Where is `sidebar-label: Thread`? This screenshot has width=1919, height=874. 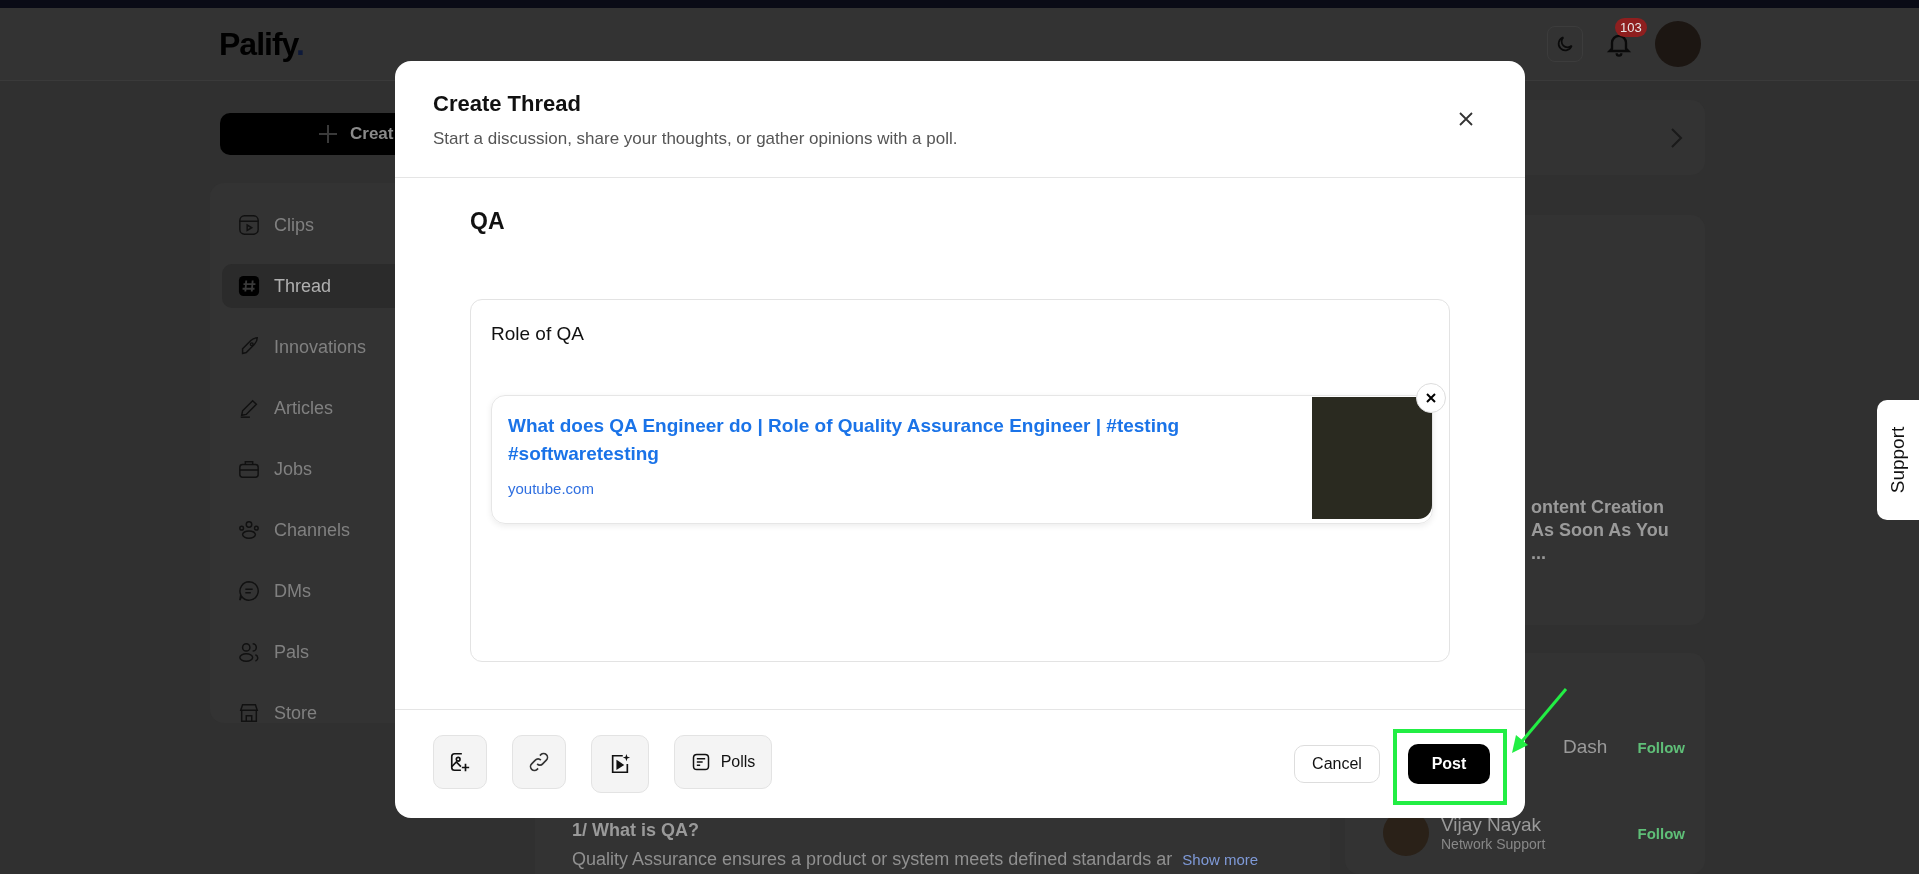 sidebar-label: Thread is located at coordinates (303, 286).